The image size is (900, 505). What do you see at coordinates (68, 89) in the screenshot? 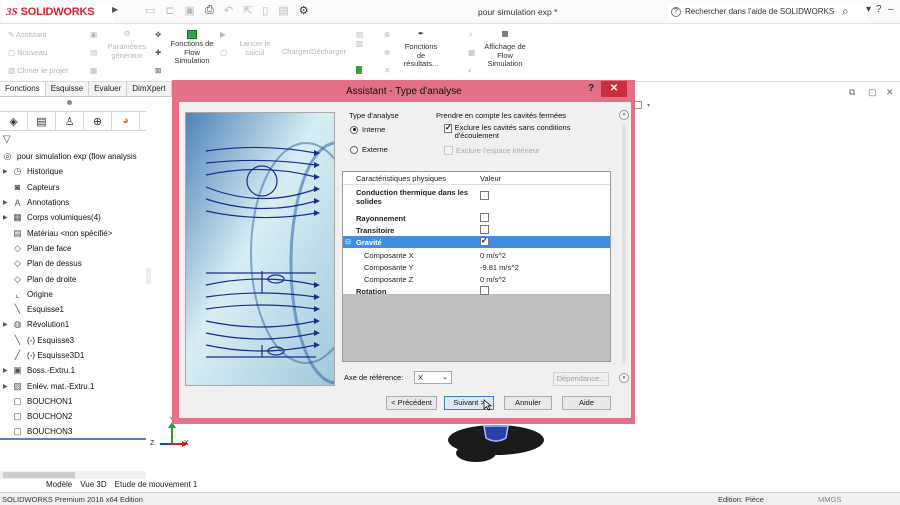
I see `tab-esquisse: Esquisse` at bounding box center [68, 89].